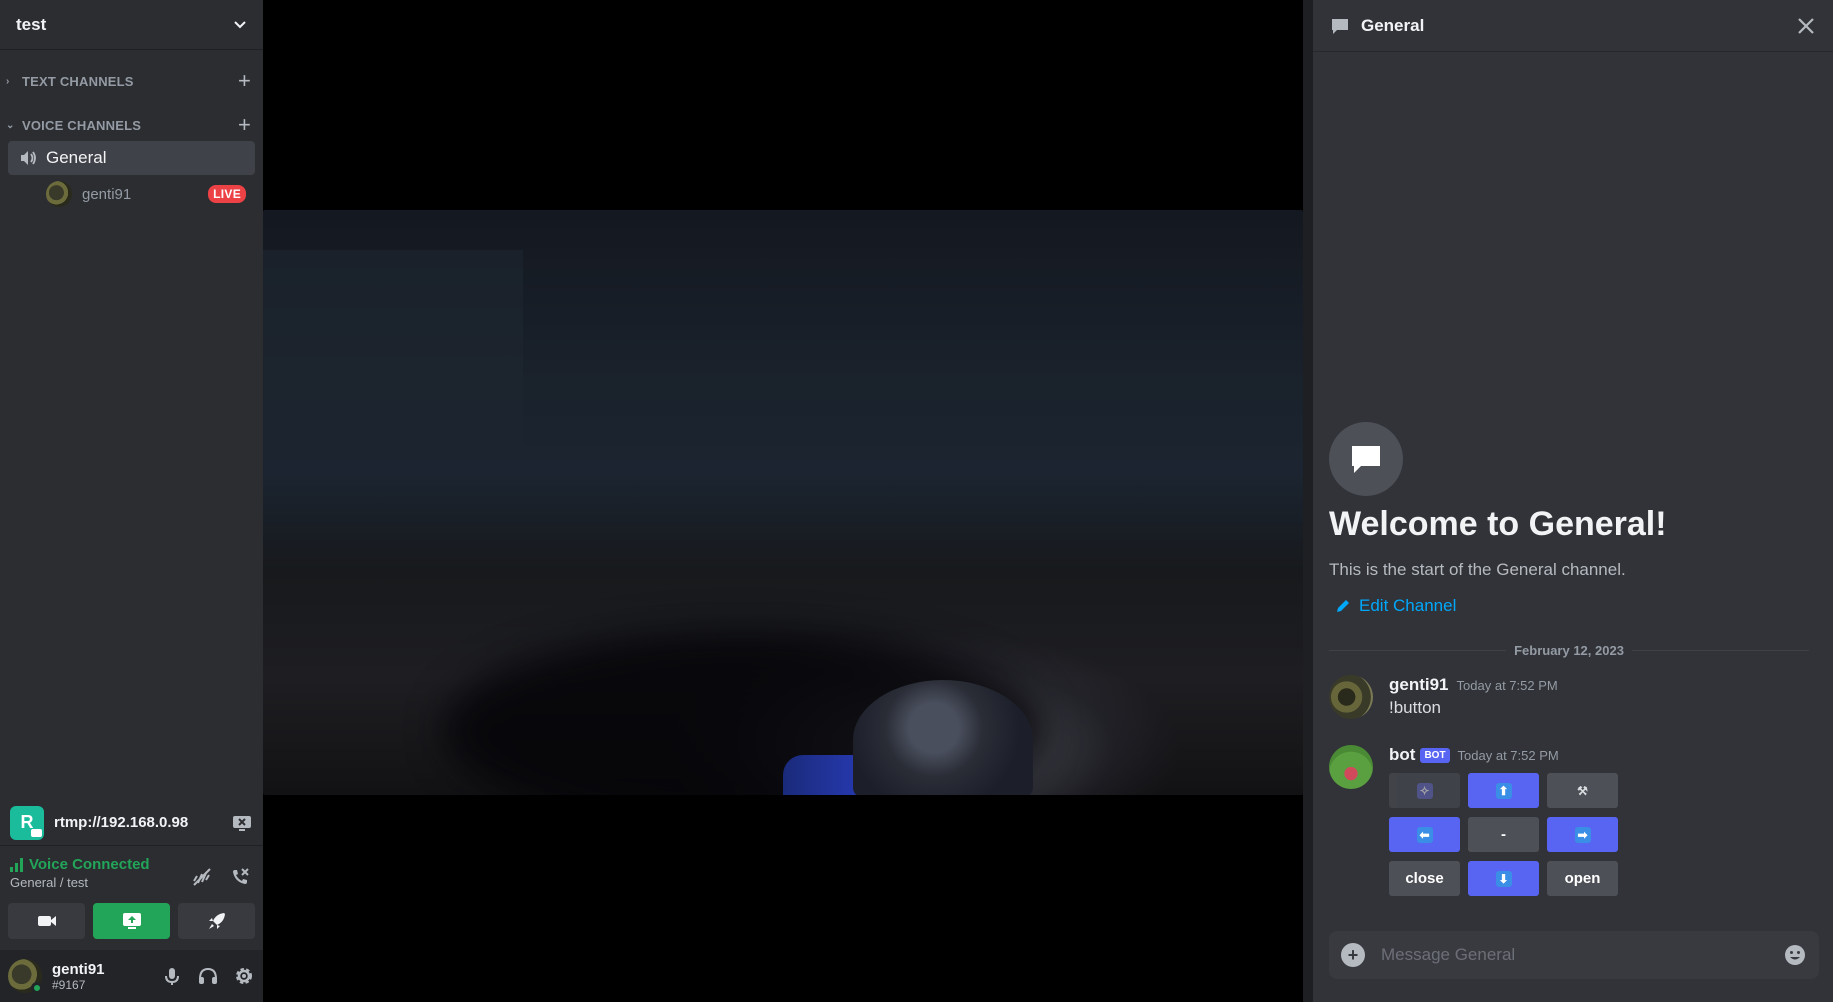 Image resolution: width=1833 pixels, height=1002 pixels. Describe the element at coordinates (78, 81) in the screenshot. I see `category-label: TEXT CHANNELS` at that location.